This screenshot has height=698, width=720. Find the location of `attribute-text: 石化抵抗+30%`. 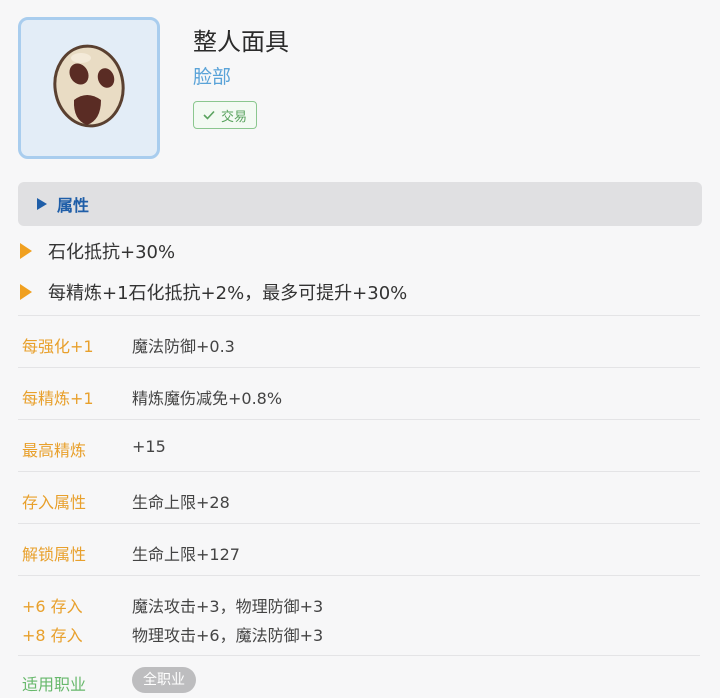

attribute-text: 石化抵抗+30% is located at coordinates (112, 252).